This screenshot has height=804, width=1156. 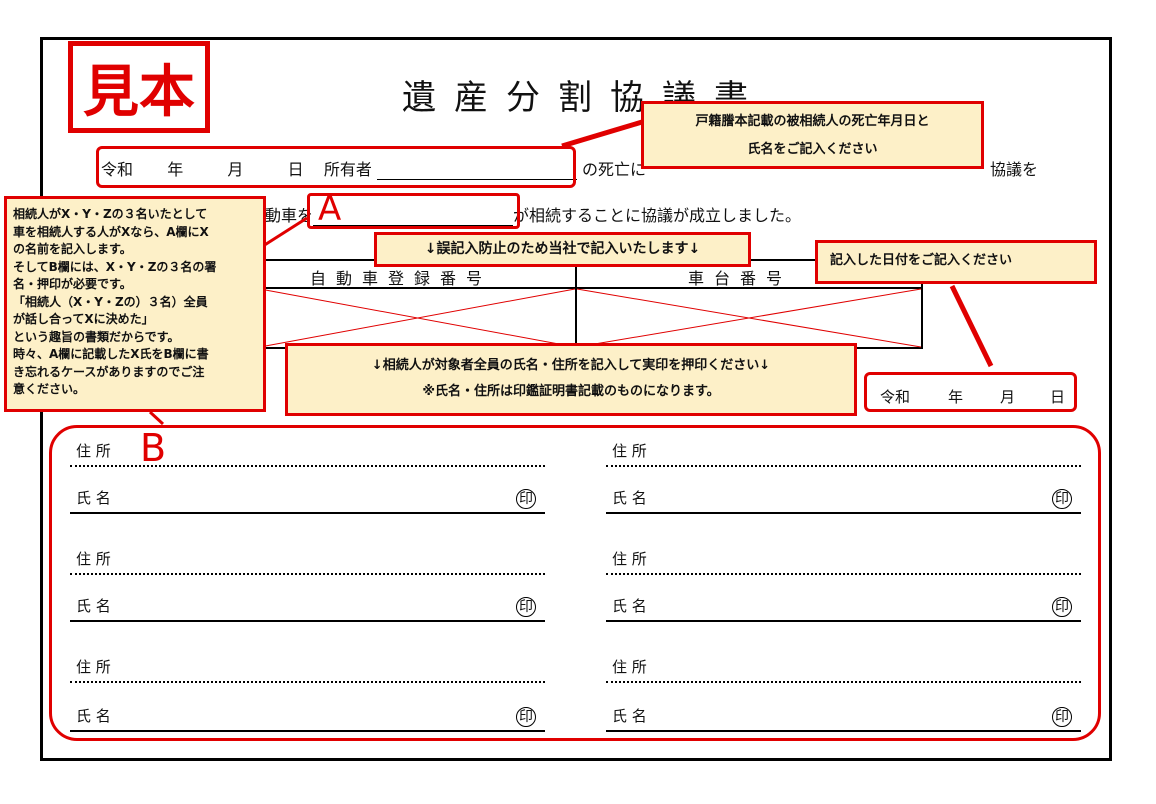 What do you see at coordinates (843, 453) in the screenshot?
I see `address-field-2: 住 所` at bounding box center [843, 453].